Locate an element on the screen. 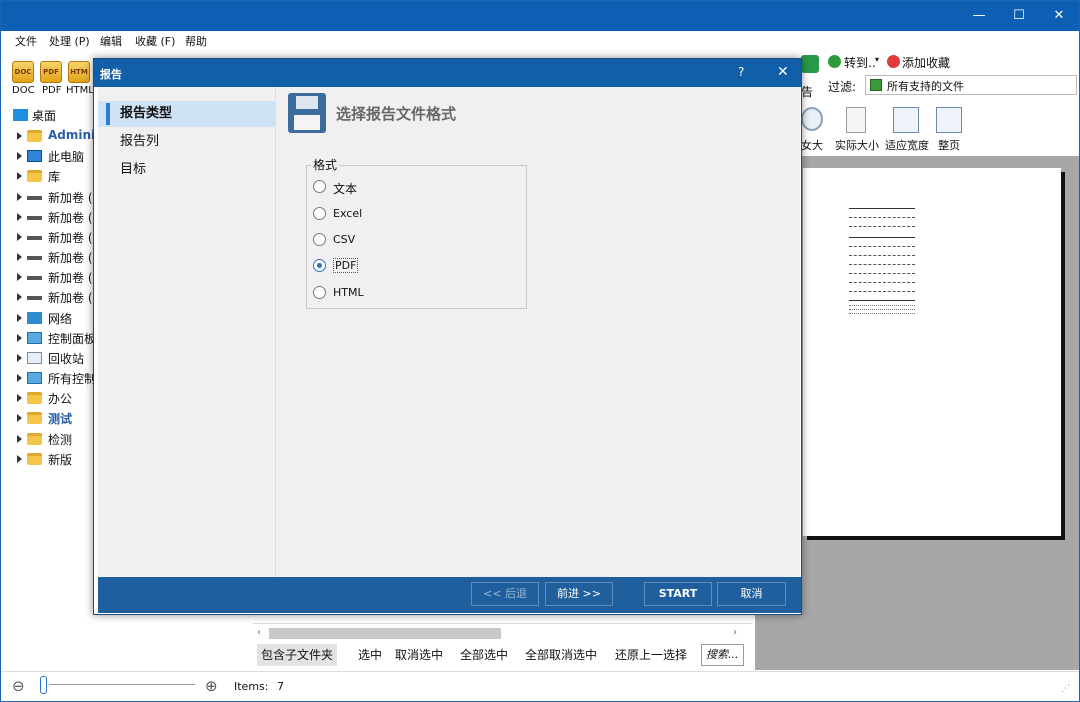  dialog-nav: 报告类型 报告列 目标 is located at coordinates (186, 332).